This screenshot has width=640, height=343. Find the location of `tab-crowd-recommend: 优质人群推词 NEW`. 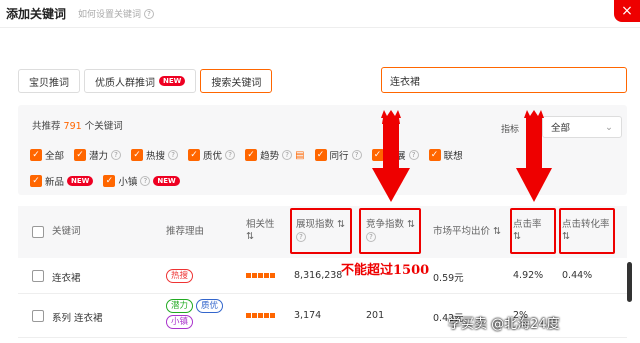

tab-crowd-recommend: 优质人群推词 NEW is located at coordinates (140, 81).